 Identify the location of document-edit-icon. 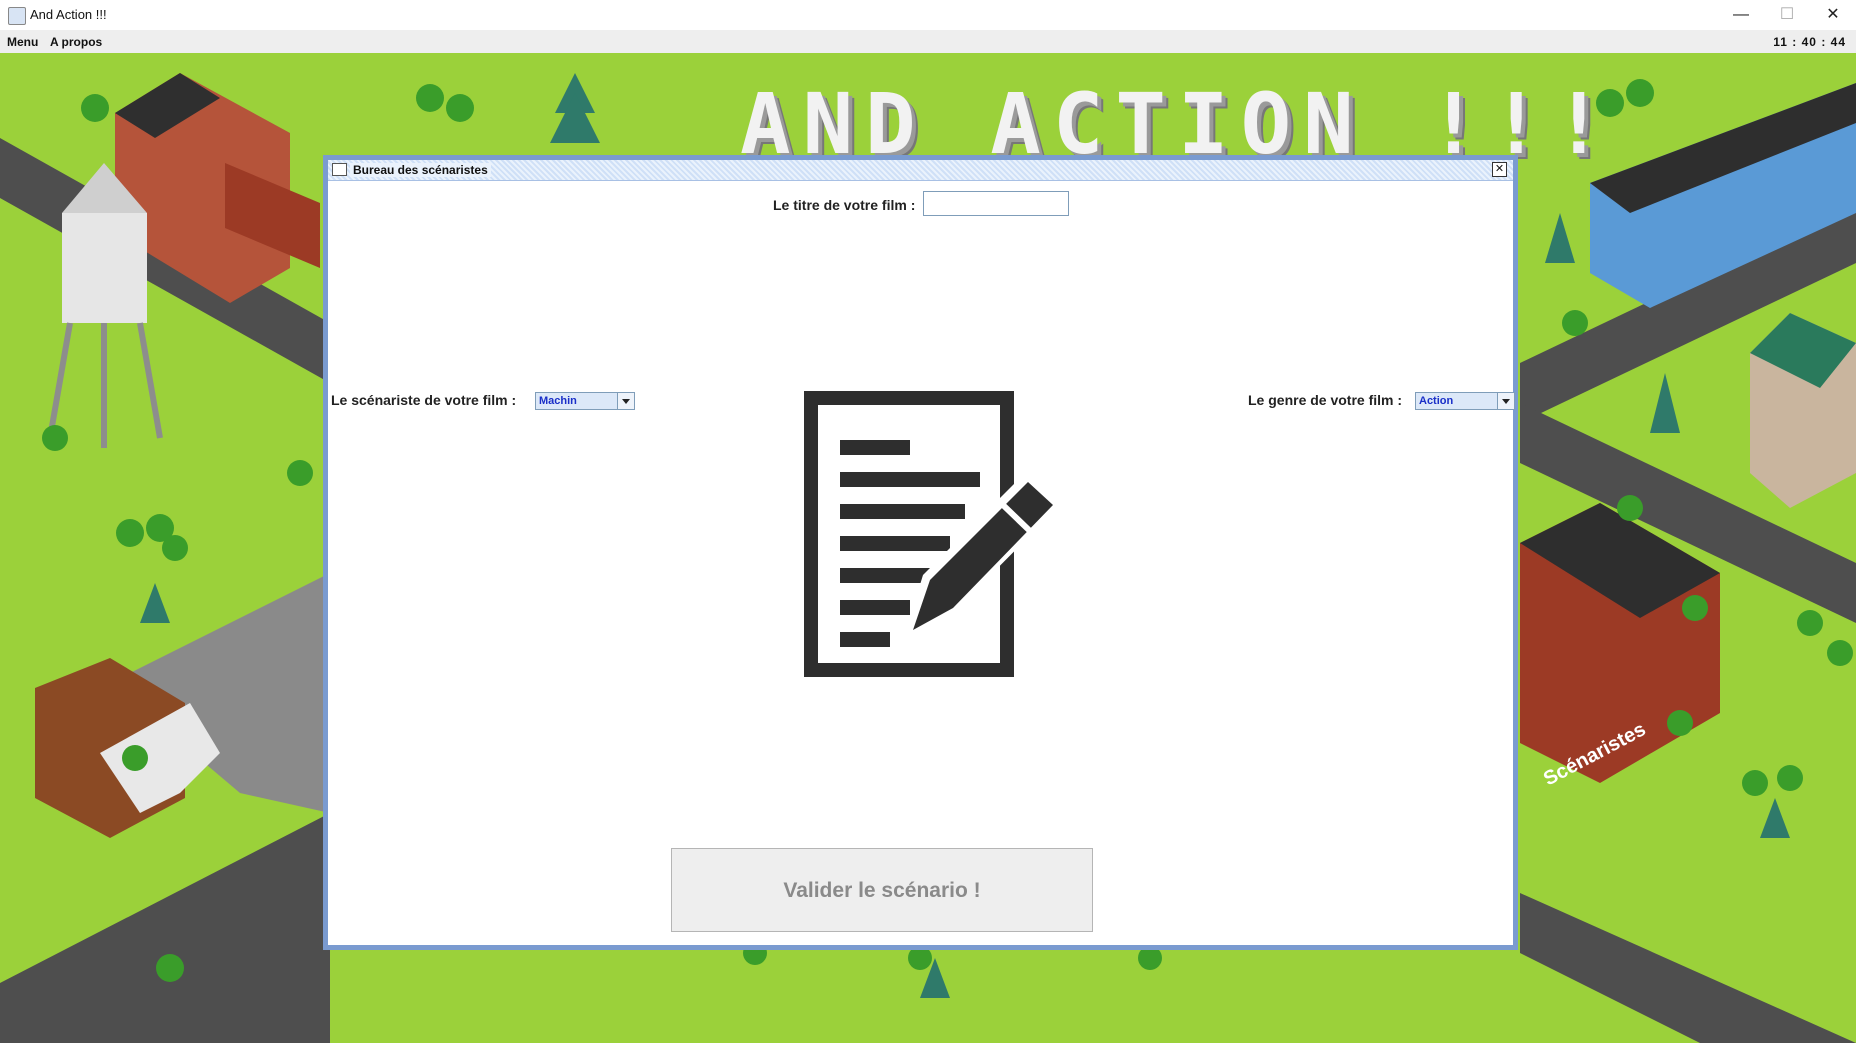
(933, 534).